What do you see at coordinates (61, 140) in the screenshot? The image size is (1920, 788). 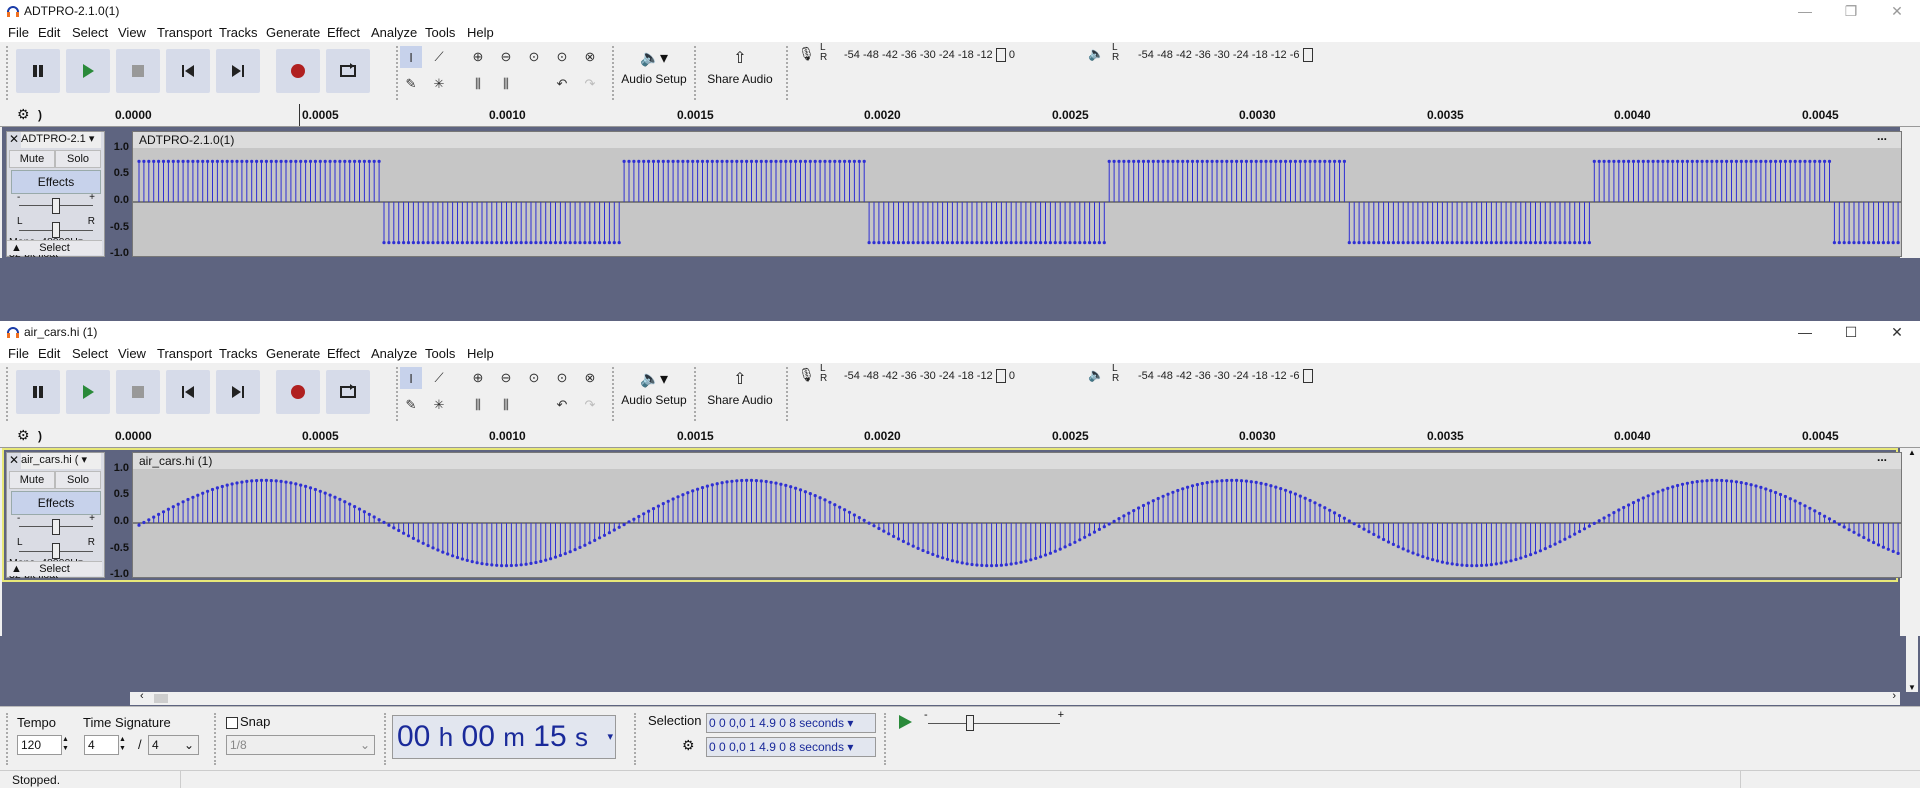 I see `track-name-button: ADTPRO-2.1 ▾` at bounding box center [61, 140].